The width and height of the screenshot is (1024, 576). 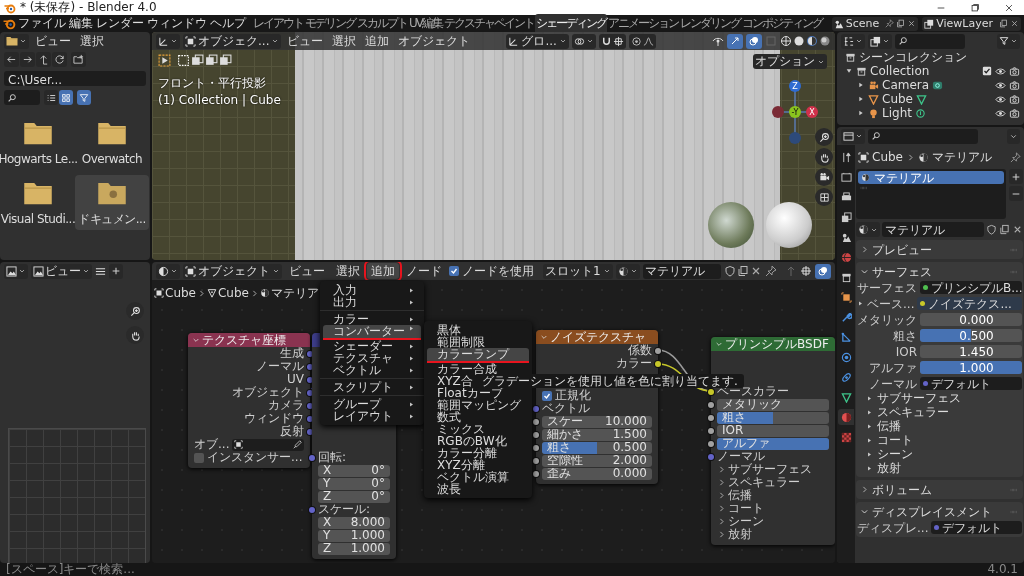 What do you see at coordinates (939, 272) in the screenshot?
I see `panel-header: サーフェス` at bounding box center [939, 272].